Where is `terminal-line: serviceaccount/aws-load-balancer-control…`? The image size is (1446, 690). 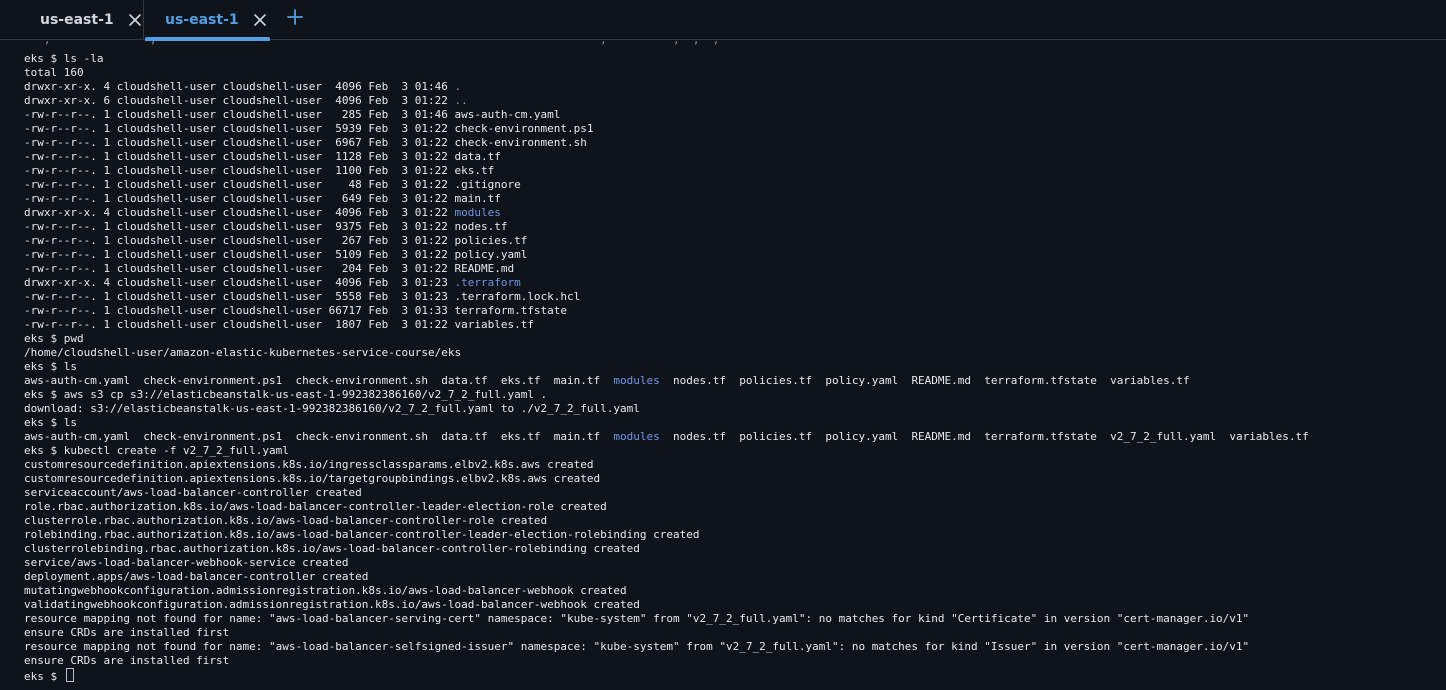 terminal-line: serviceaccount/aws-load-balancer-control… is located at coordinates (193, 493).